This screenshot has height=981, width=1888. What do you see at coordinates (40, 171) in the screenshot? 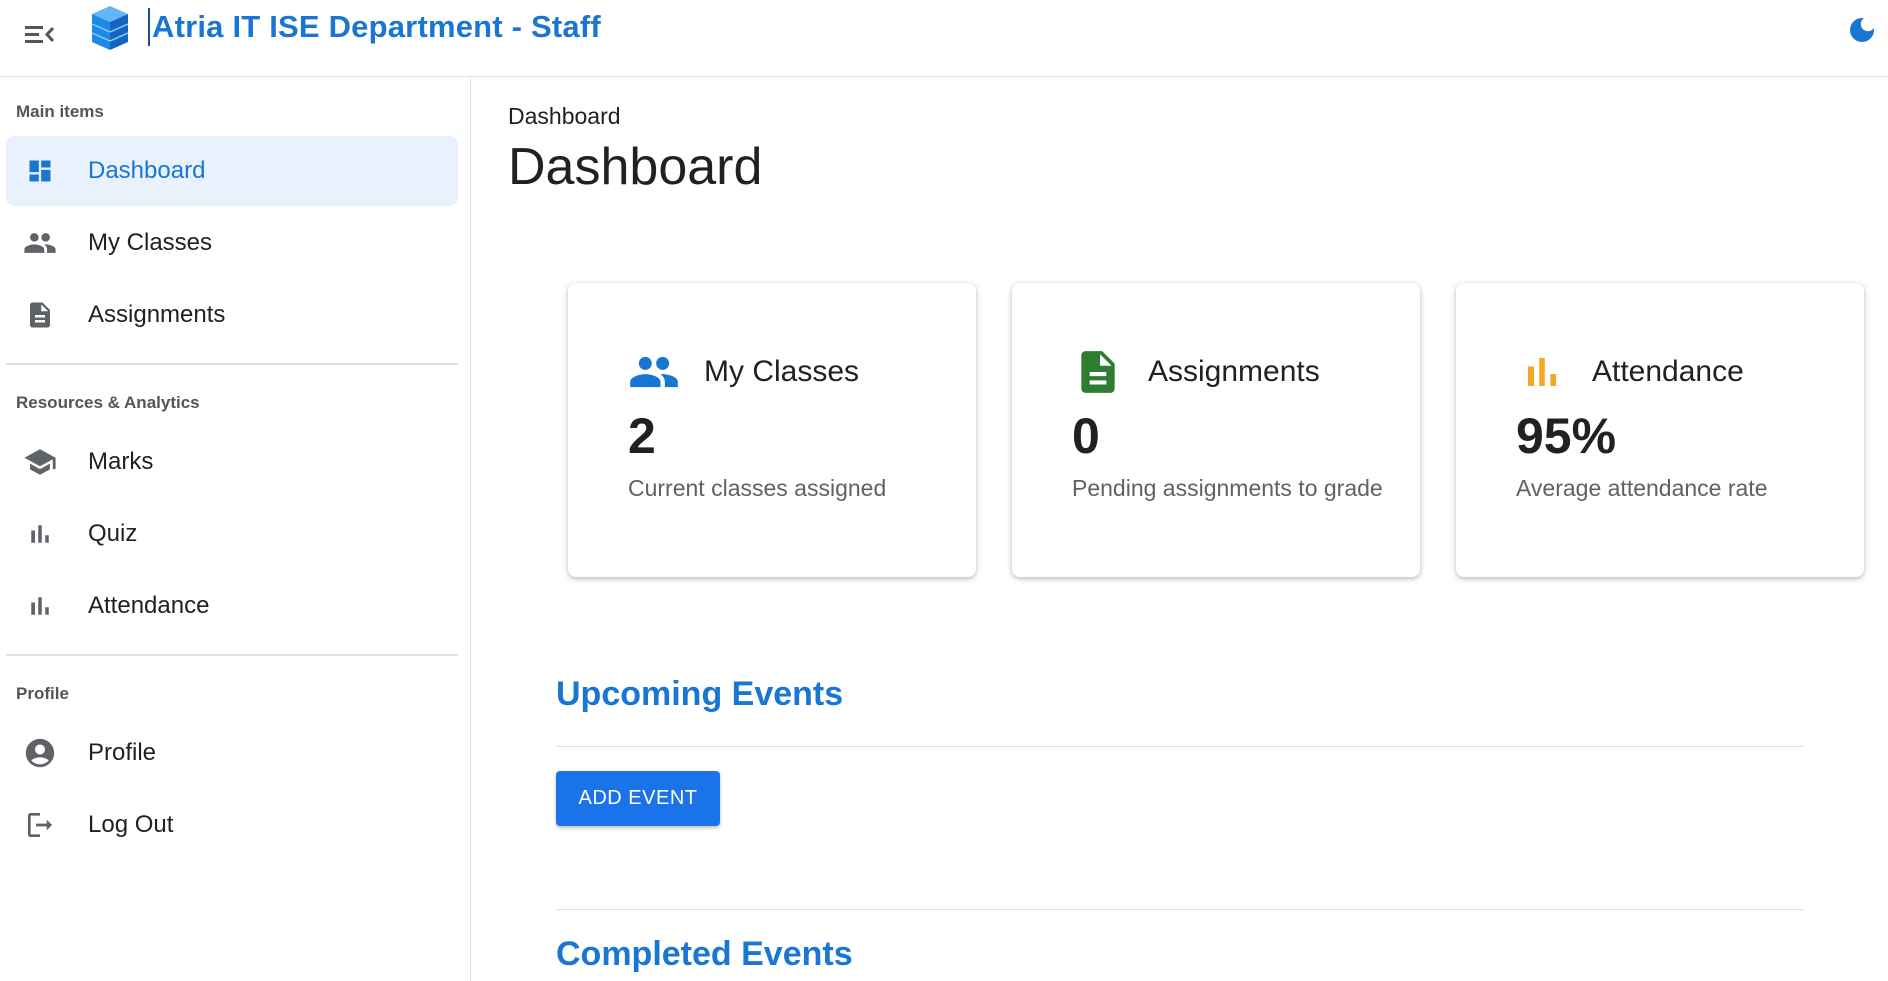
I see `dashboard-icon` at bounding box center [40, 171].